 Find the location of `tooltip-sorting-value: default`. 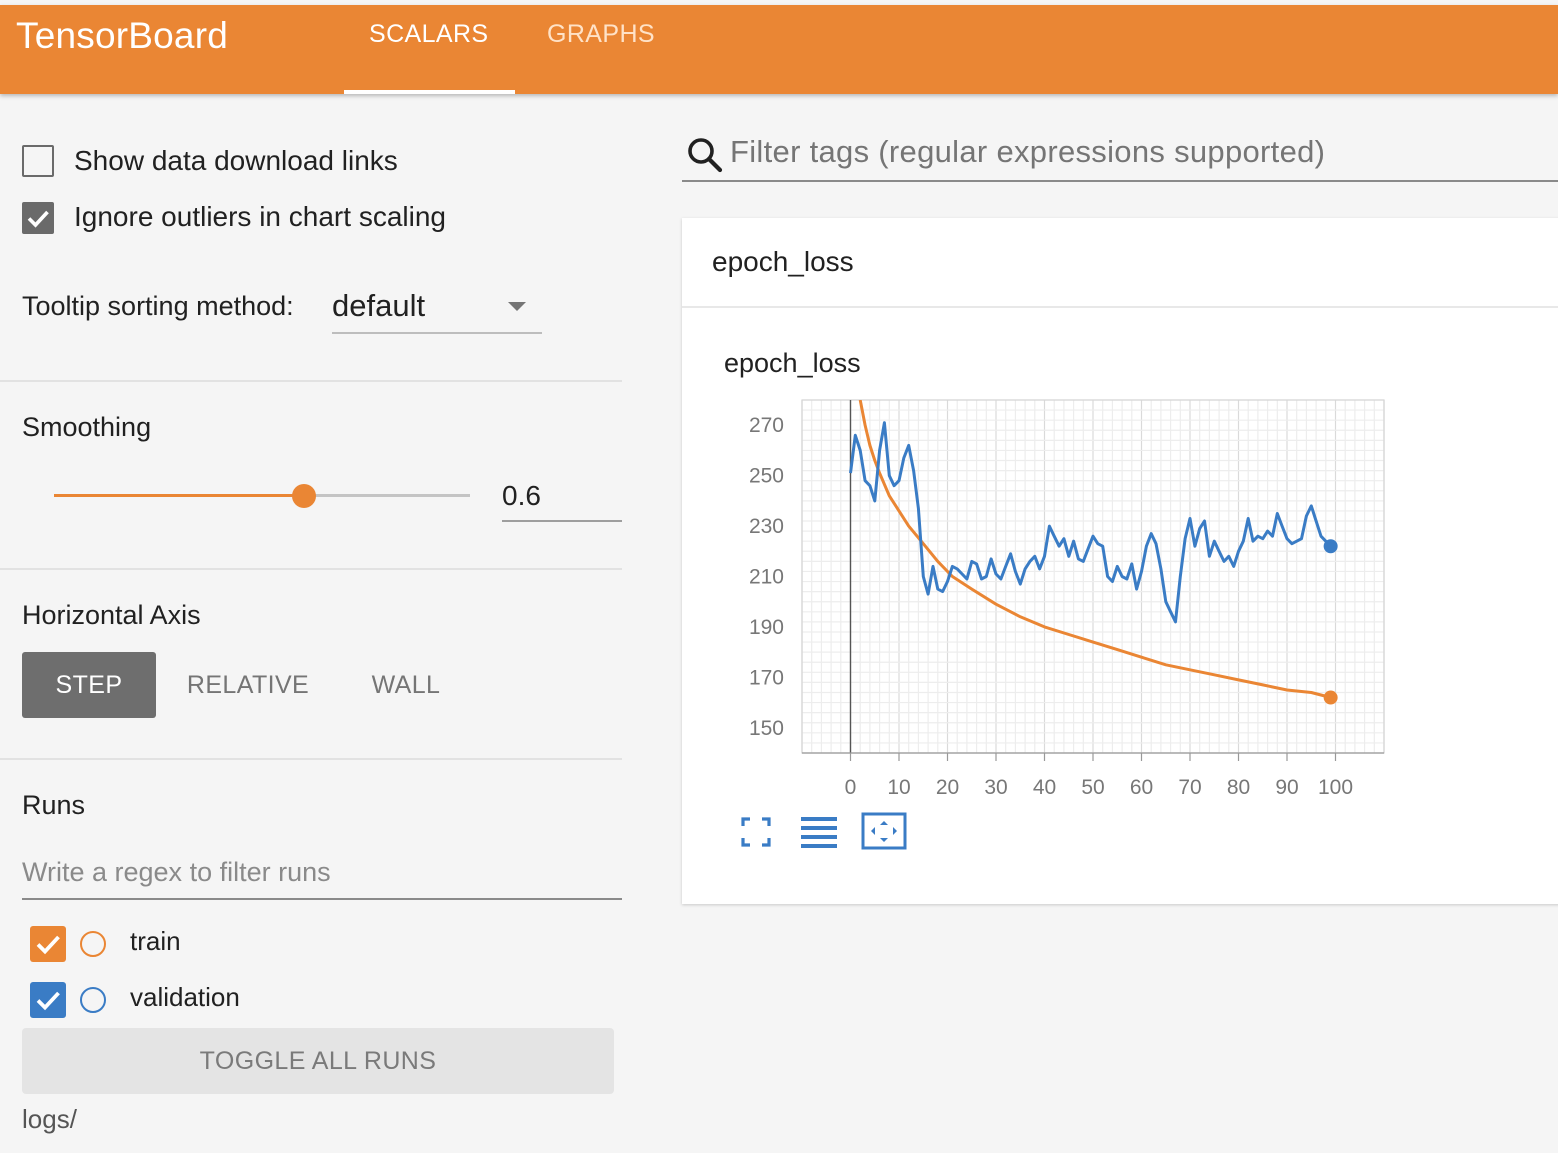

tooltip-sorting-value: default is located at coordinates (379, 305).